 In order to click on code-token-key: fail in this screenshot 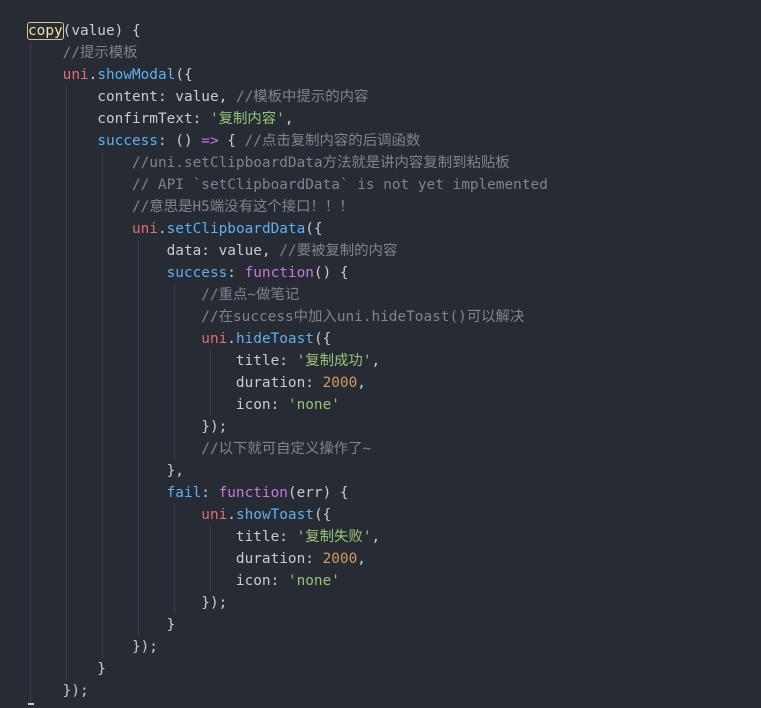, I will do `click(184, 493)`.